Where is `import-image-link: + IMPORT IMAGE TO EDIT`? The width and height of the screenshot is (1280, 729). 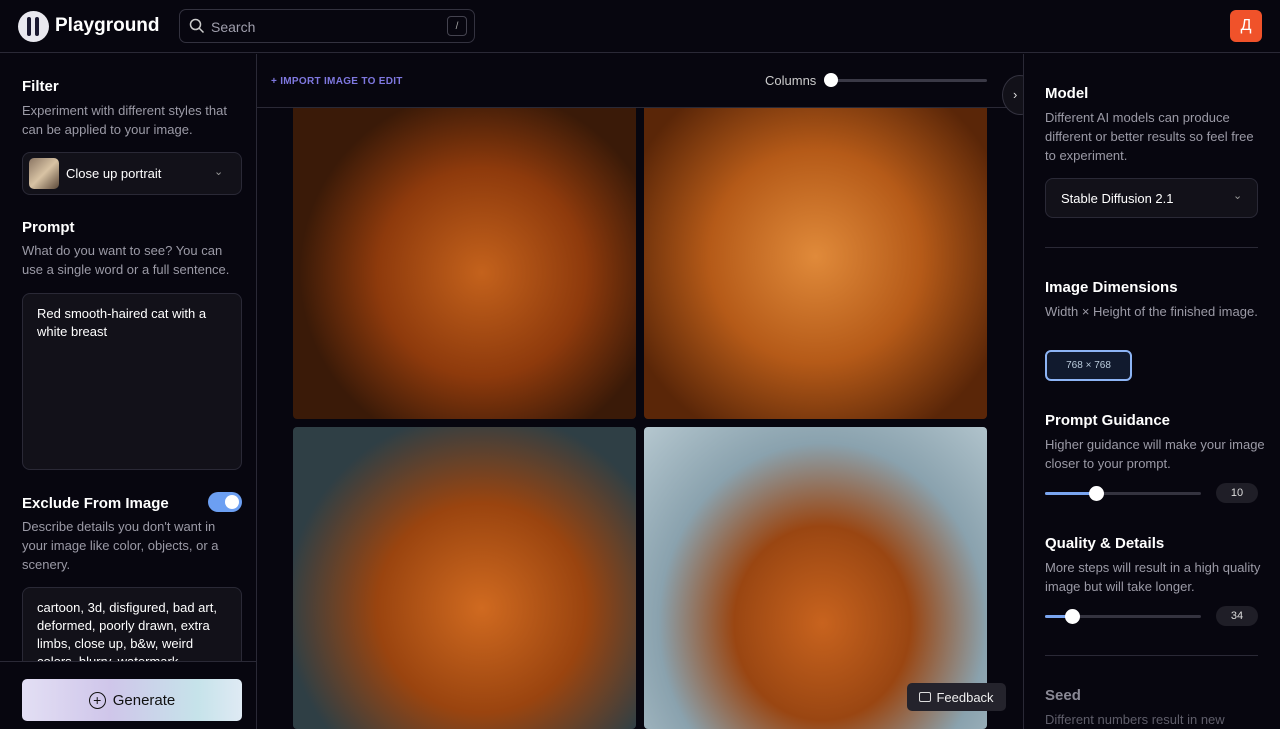
import-image-link: + IMPORT IMAGE TO EDIT is located at coordinates (337, 81).